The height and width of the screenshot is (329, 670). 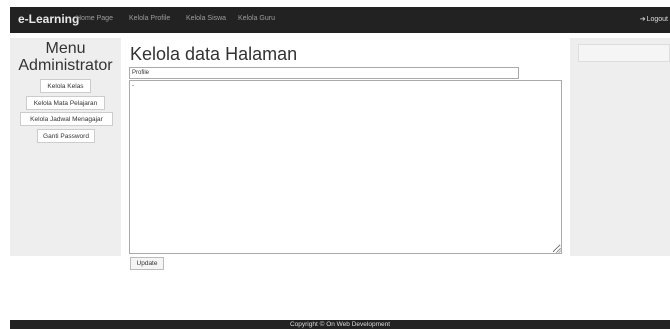 I want to click on nav-home-page: Home Page, so click(x=94, y=18).